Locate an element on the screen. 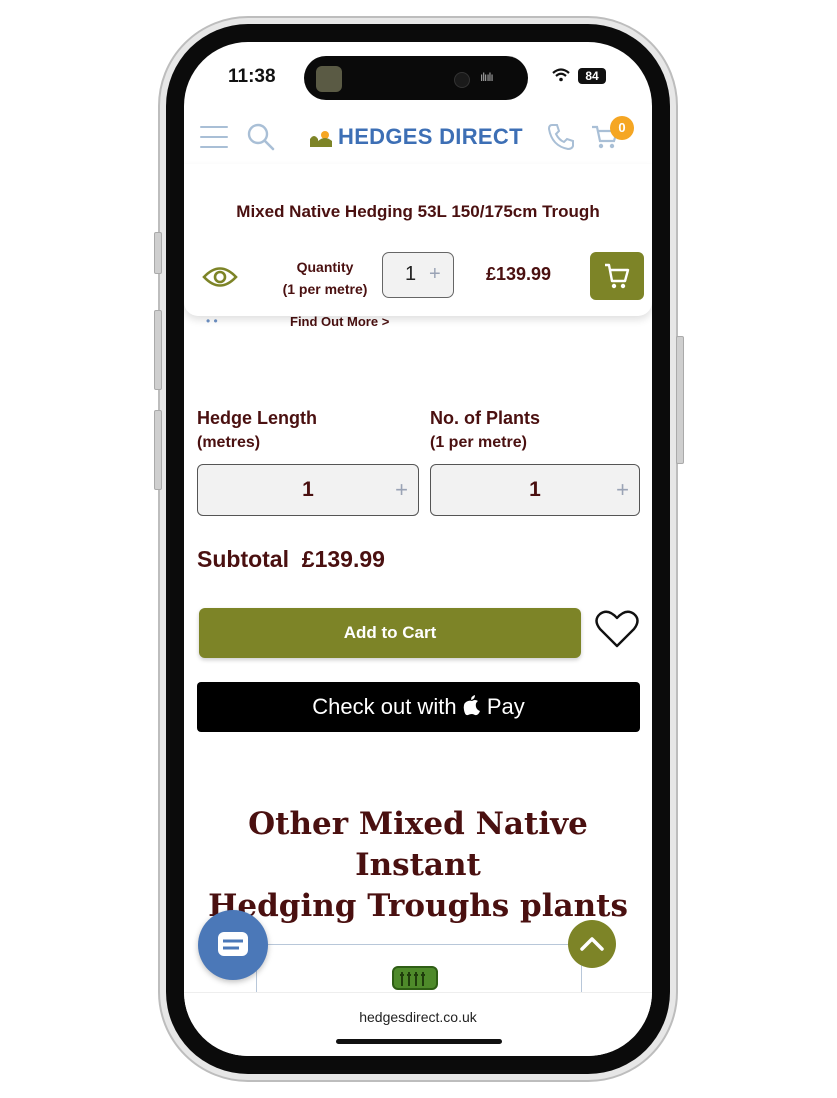 The height and width of the screenshot is (1098, 837). find-out-more-link: Find Out More > is located at coordinates (339, 321).